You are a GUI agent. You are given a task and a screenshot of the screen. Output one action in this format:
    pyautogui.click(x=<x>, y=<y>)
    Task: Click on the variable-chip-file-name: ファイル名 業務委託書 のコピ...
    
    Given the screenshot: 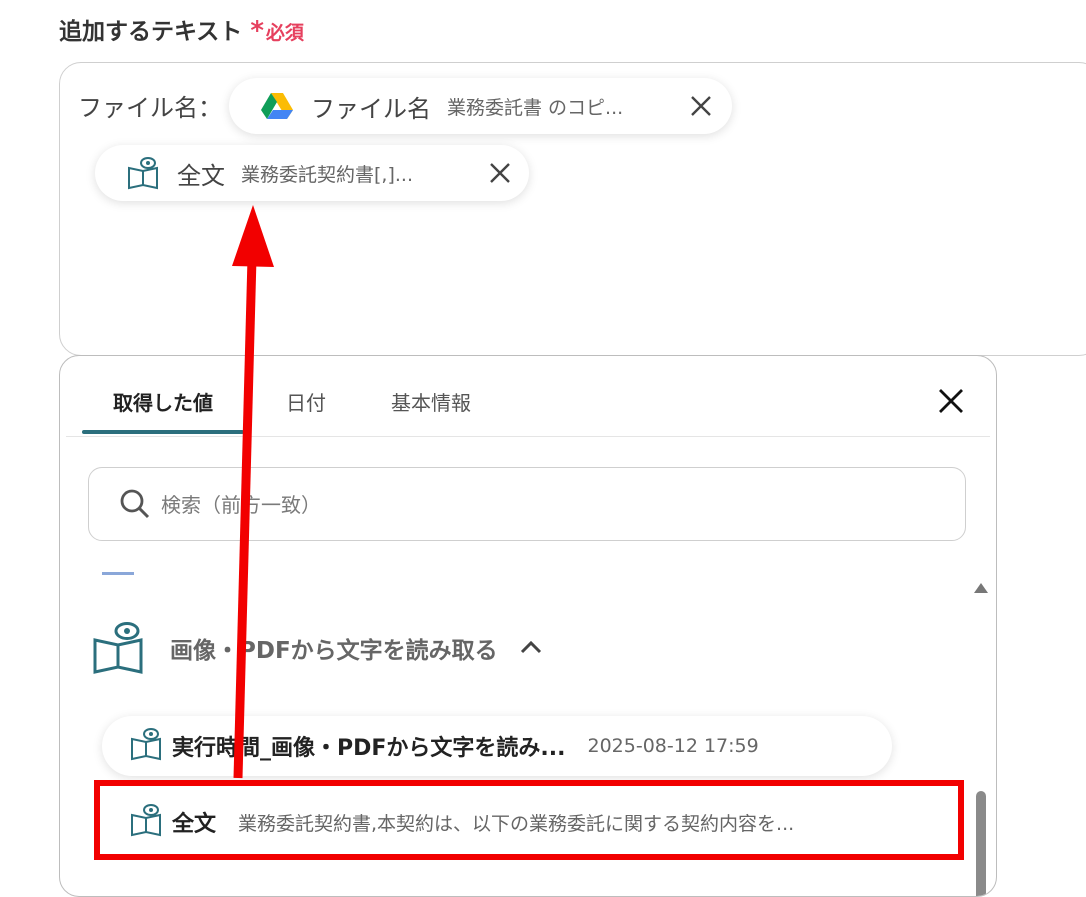 What is the action you would take?
    pyautogui.click(x=480, y=106)
    